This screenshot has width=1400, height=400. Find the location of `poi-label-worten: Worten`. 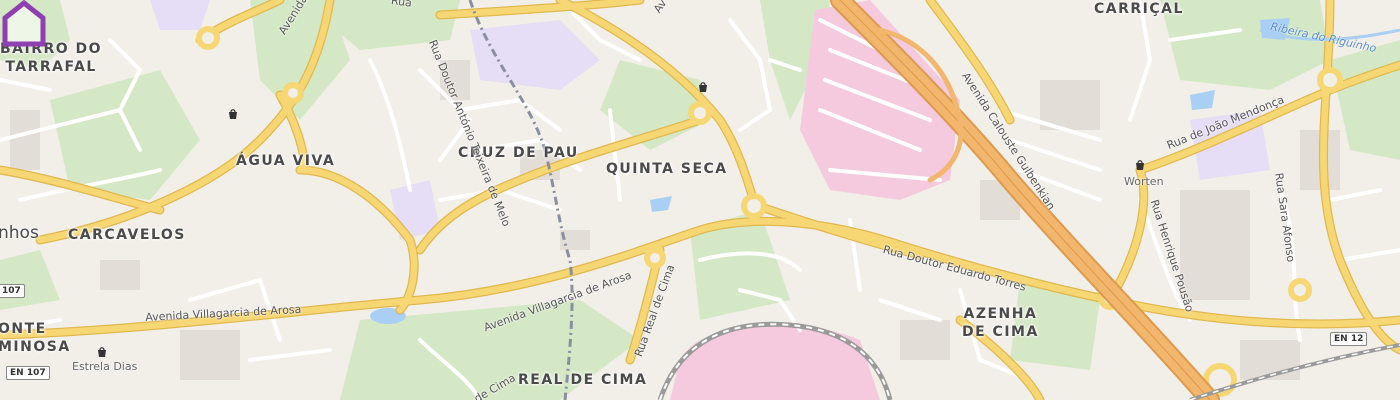

poi-label-worten: Worten is located at coordinates (1144, 181).